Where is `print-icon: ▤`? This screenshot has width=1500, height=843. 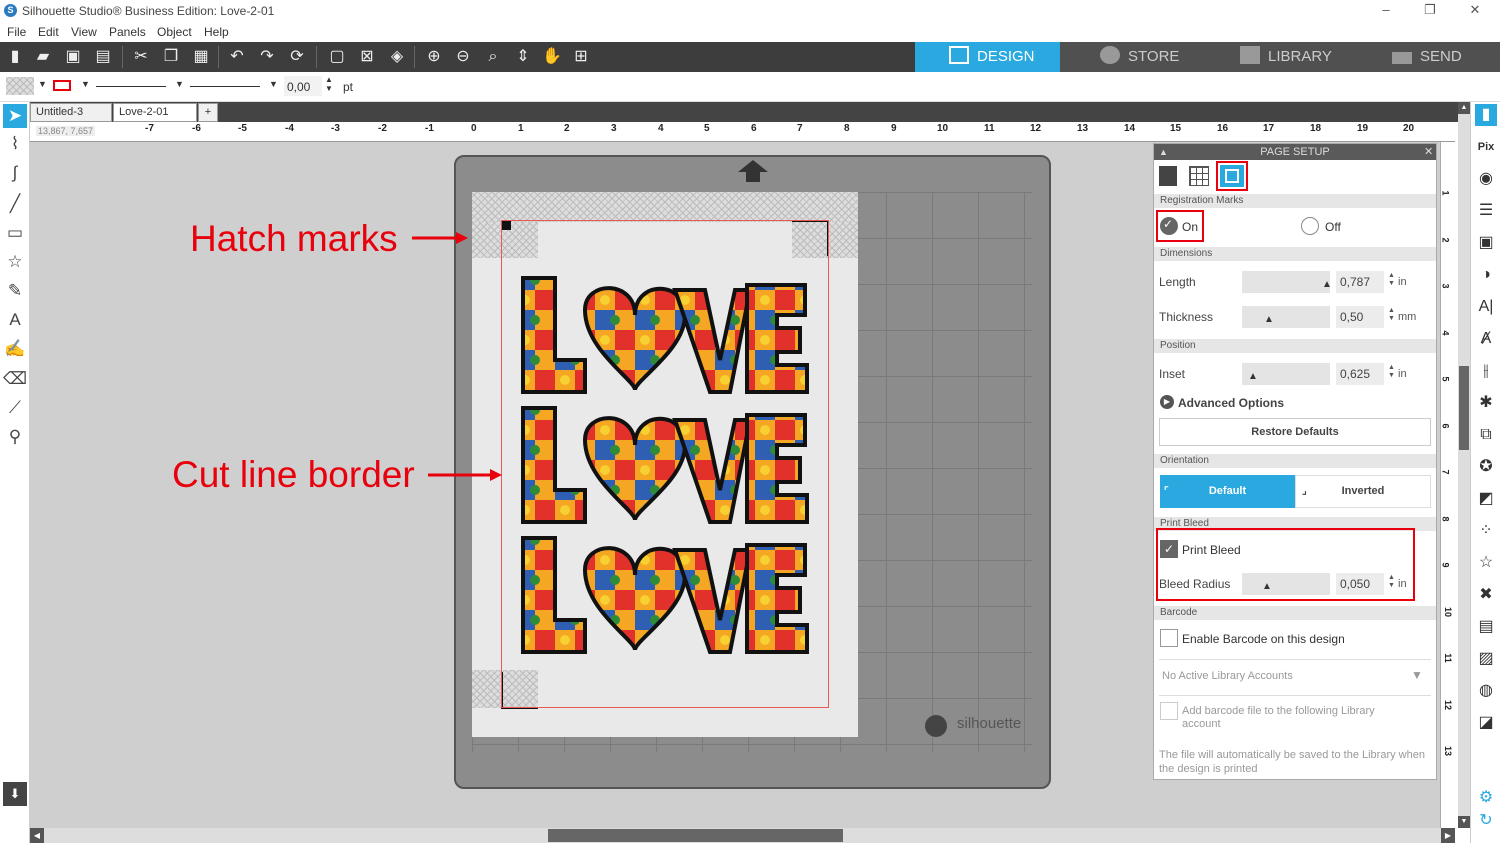
print-icon: ▤ is located at coordinates (103, 57).